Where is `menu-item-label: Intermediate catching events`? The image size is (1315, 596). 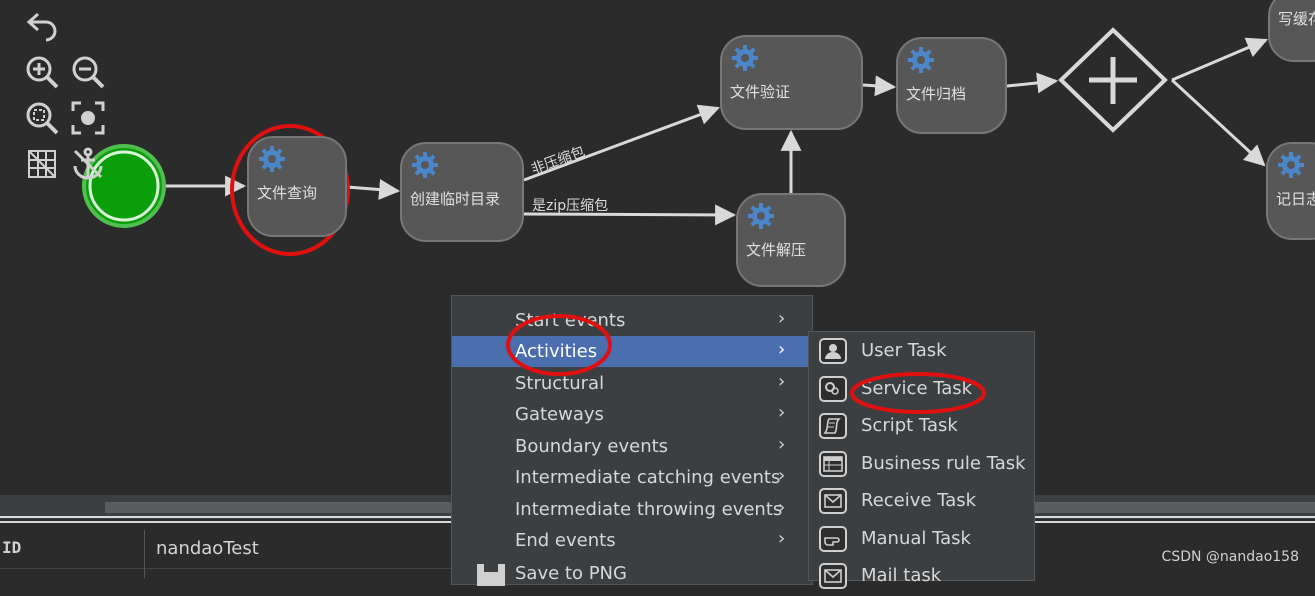
menu-item-label: Intermediate catching events is located at coordinates (648, 477).